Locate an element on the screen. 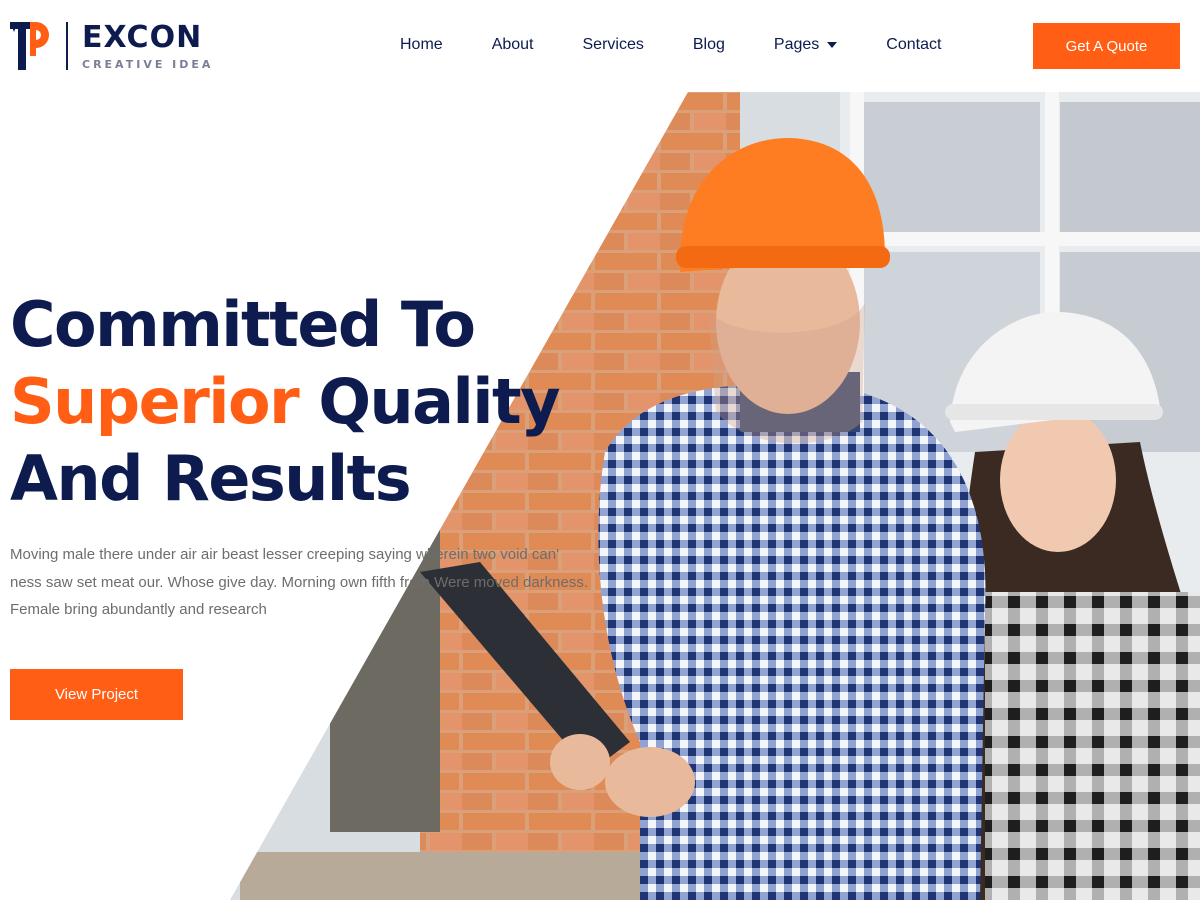  nav-item-blog: Blog is located at coordinates (709, 45).